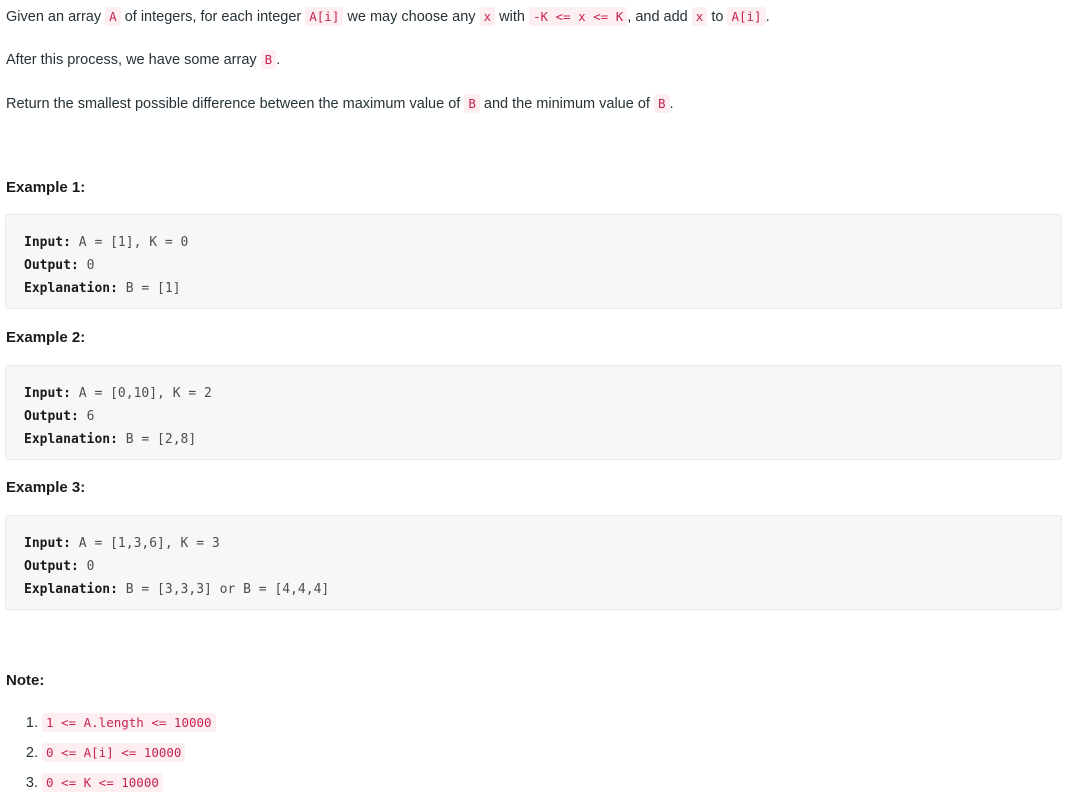 The image size is (1069, 807). I want to click on example-2-input-value: A = [0,10], K = 2, so click(141, 393).